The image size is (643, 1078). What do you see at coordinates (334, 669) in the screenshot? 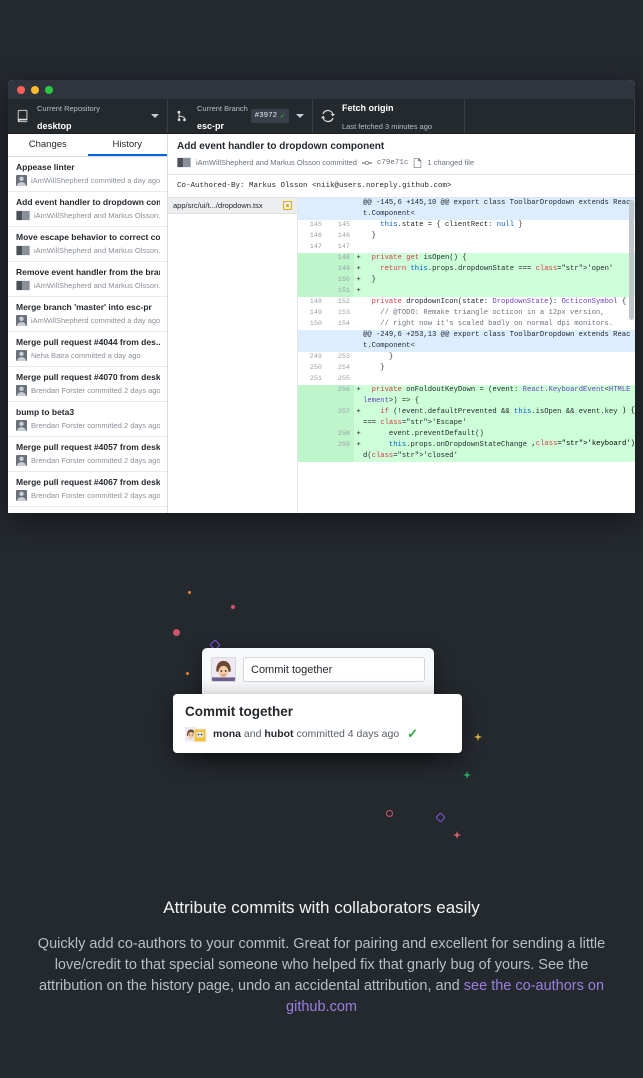
I see `summary-input: Commit together` at bounding box center [334, 669].